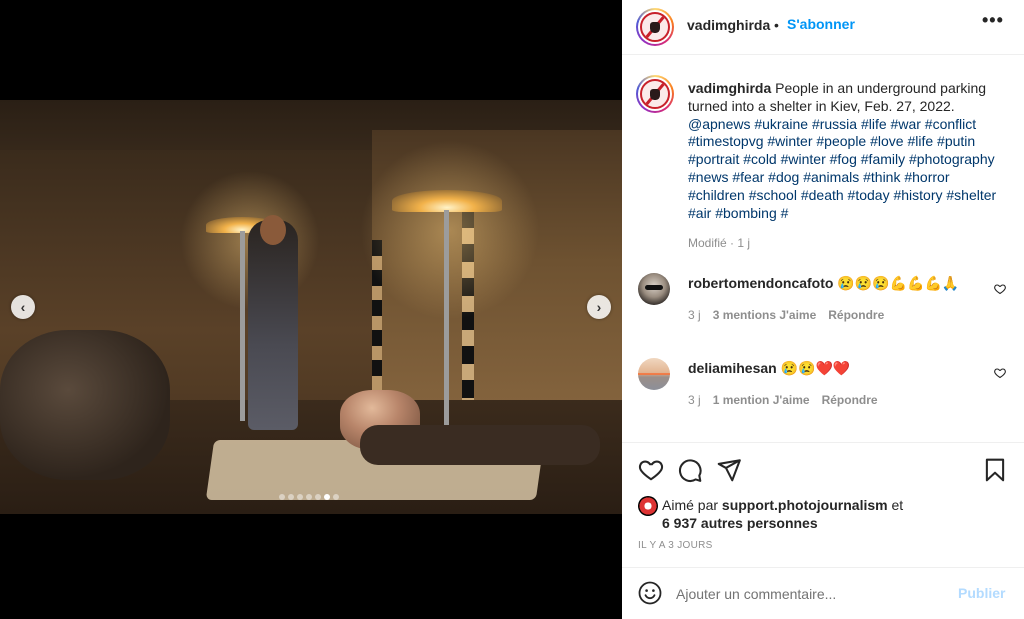  What do you see at coordinates (765, 315) in the screenshot?
I see `comment-likes-count: 3 mentions J'aime` at bounding box center [765, 315].